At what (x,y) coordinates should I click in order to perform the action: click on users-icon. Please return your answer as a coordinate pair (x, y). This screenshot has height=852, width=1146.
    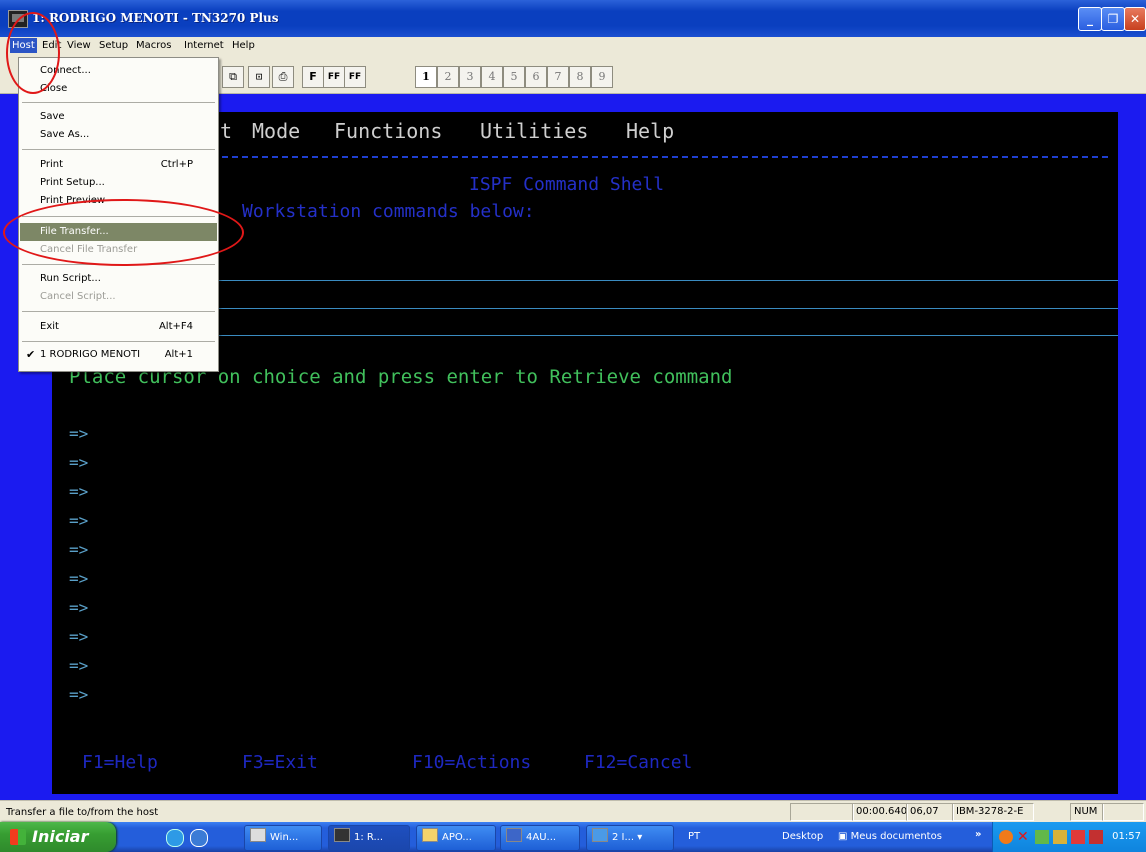
    Looking at the image, I should click on (258, 835).